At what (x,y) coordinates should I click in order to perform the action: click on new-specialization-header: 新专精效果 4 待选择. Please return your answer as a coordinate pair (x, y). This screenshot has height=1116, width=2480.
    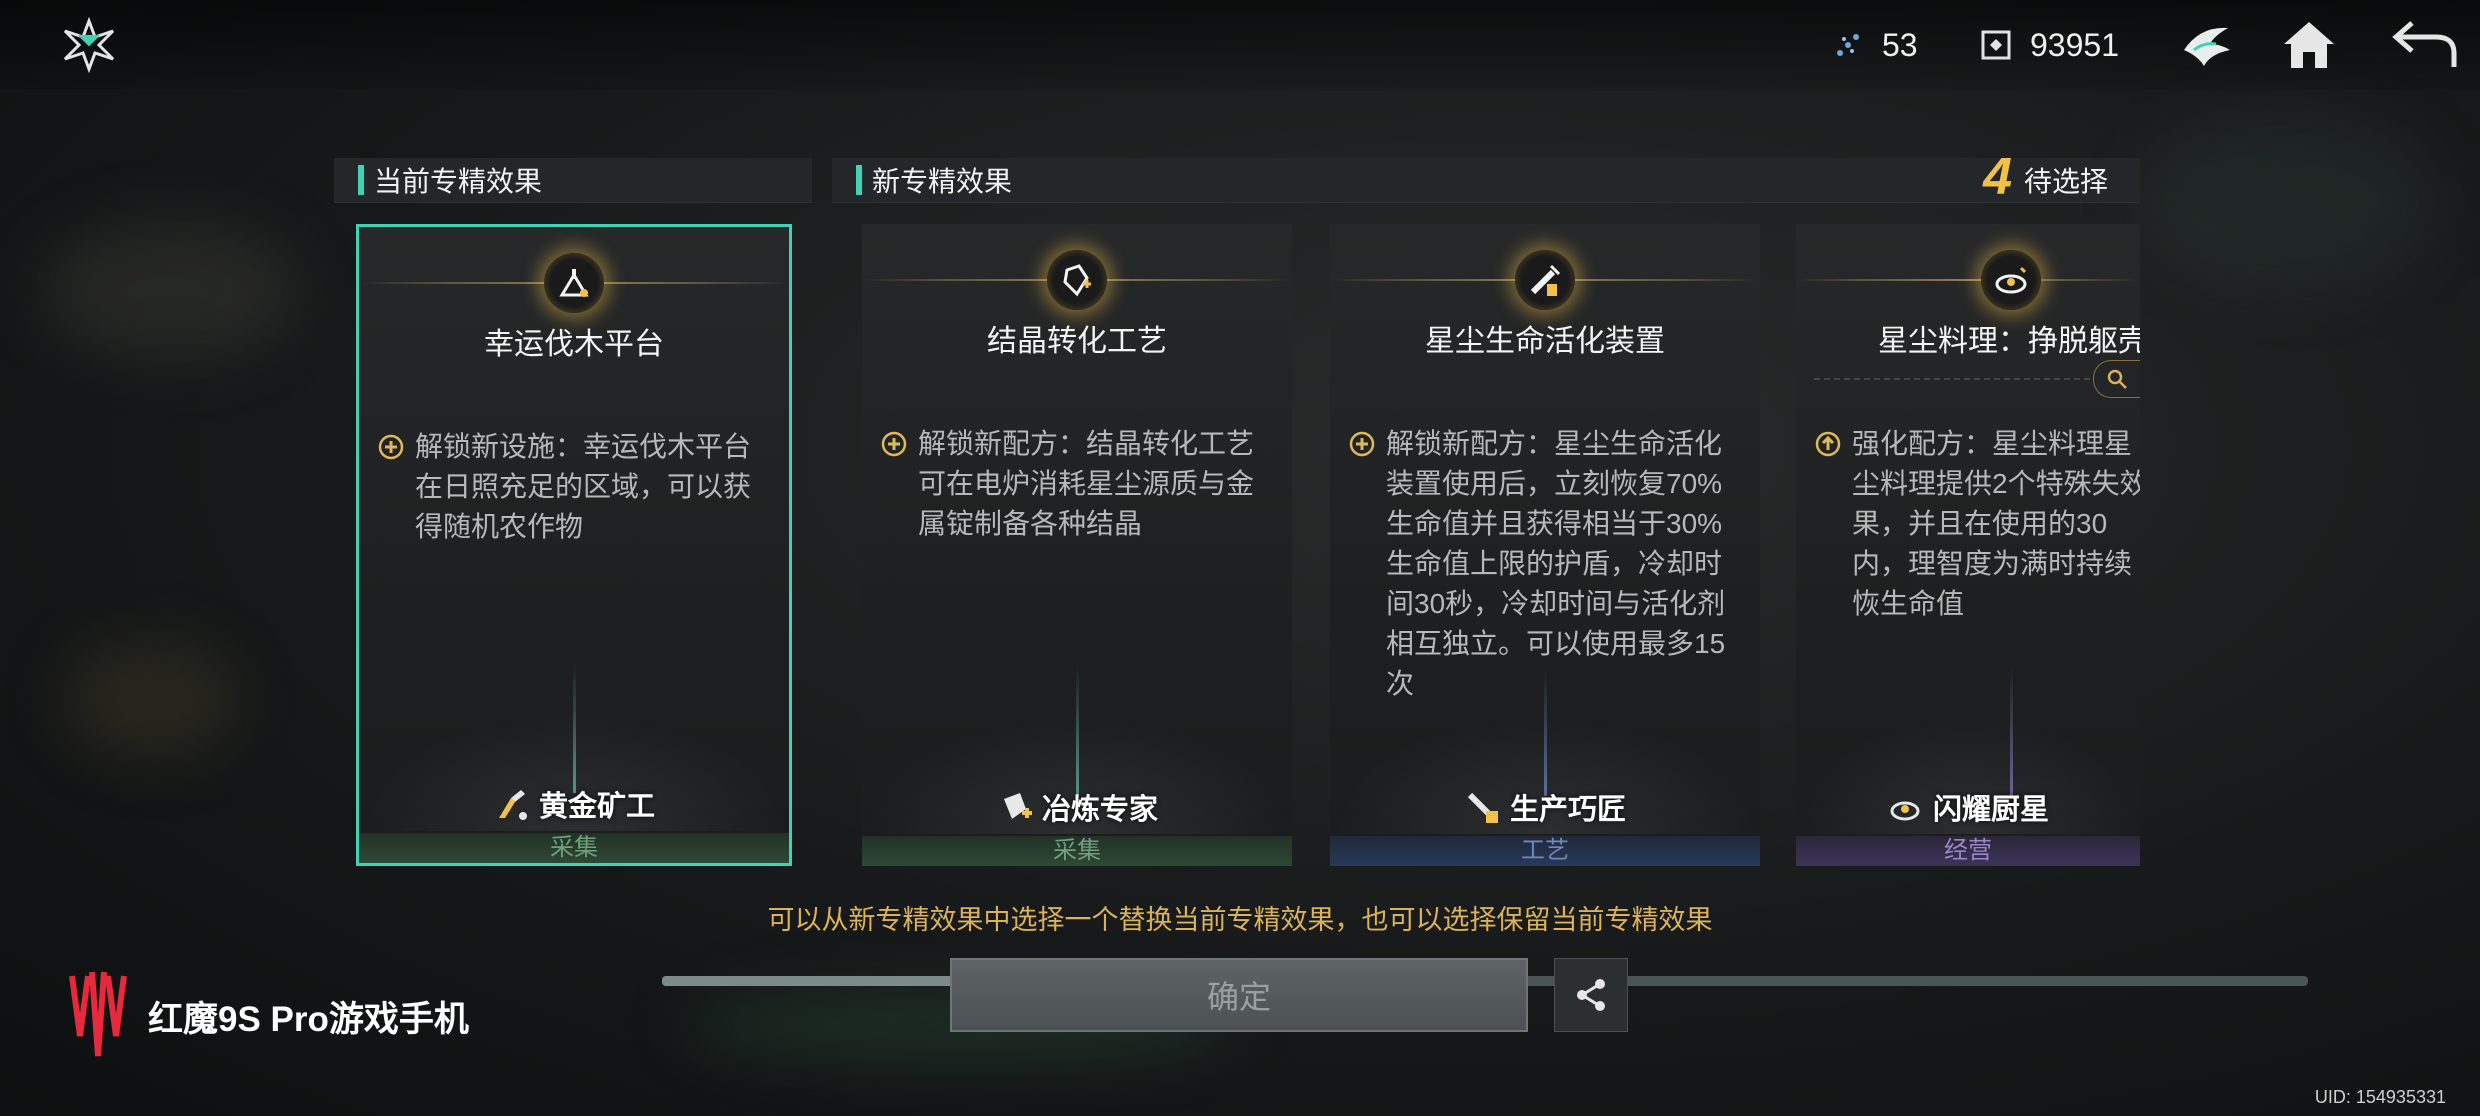
    Looking at the image, I should click on (1486, 177).